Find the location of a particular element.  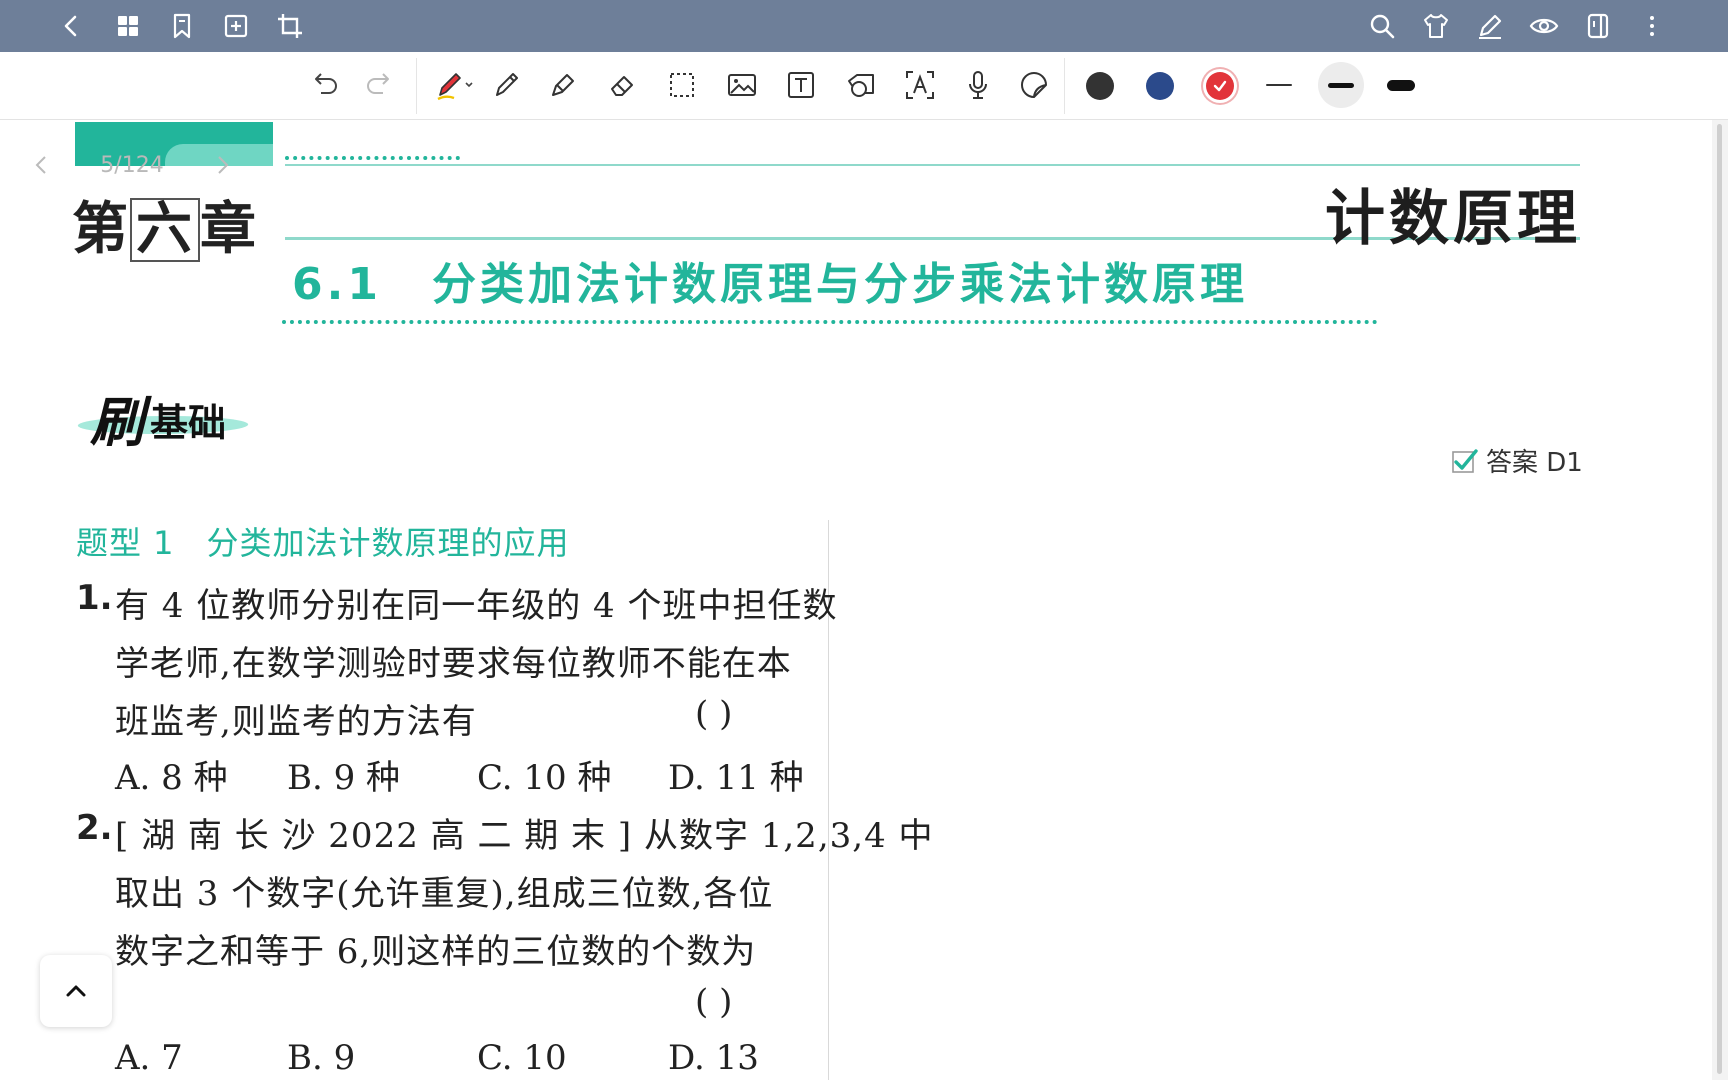

highlighter-icon is located at coordinates (563, 85).